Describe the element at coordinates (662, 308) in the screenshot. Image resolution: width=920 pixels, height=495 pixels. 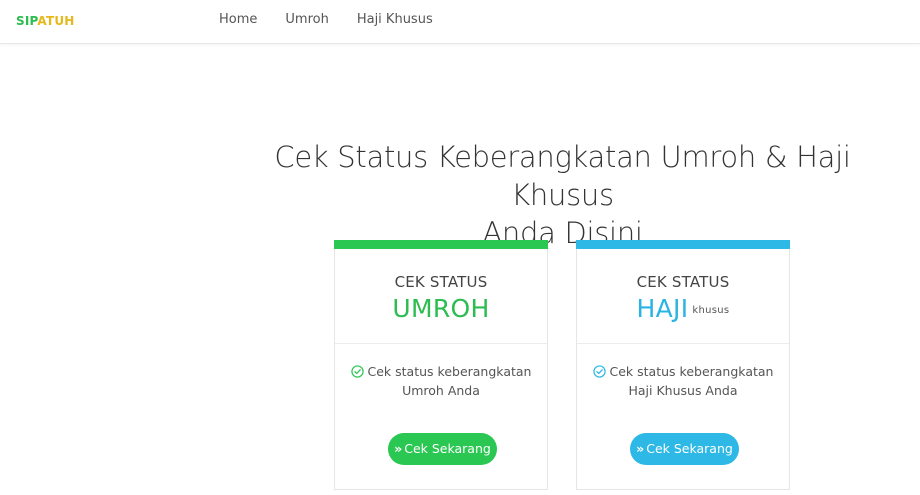
I see `haji-card-title: HAJI` at that location.